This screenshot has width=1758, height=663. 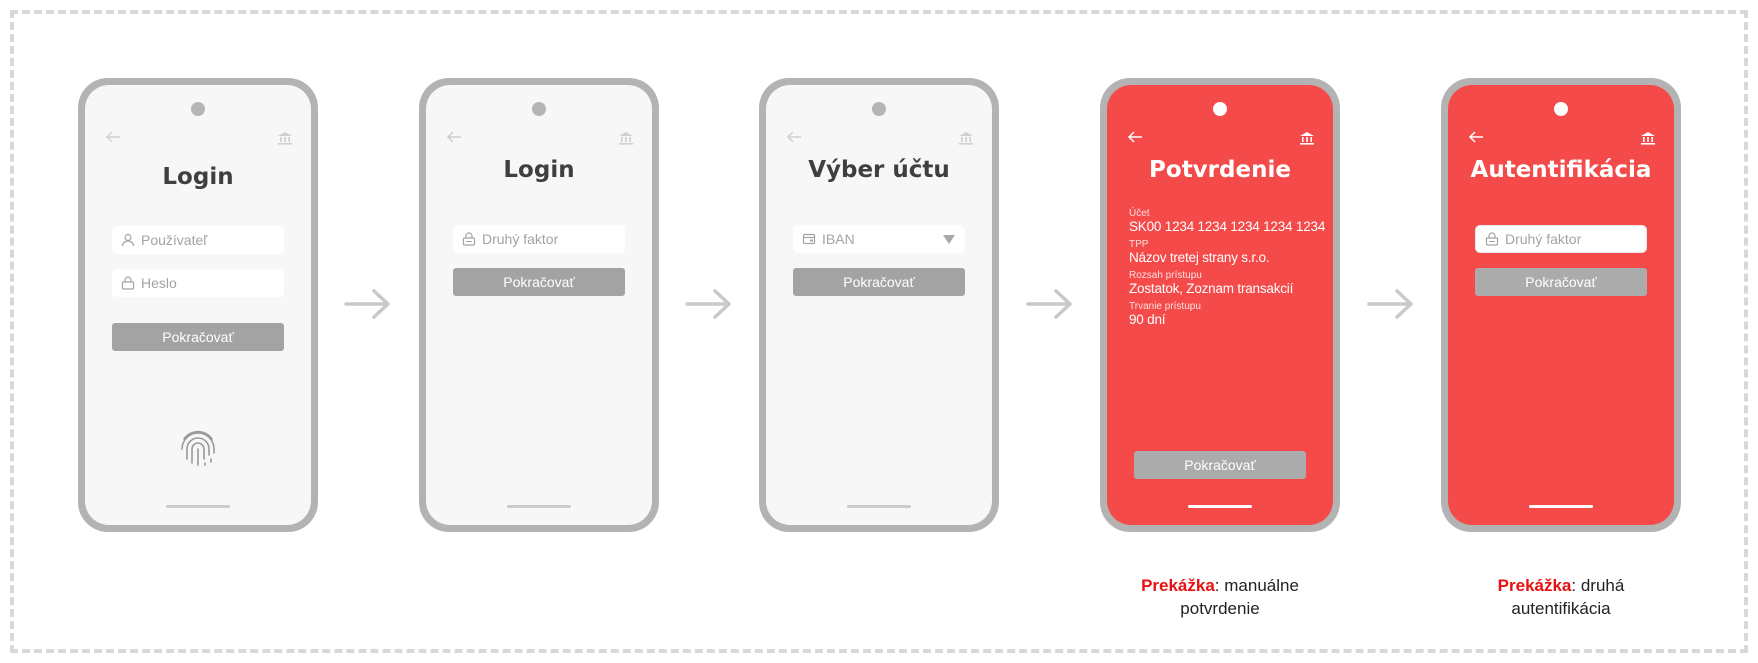 What do you see at coordinates (1165, 275) in the screenshot?
I see `detail-label-access-scope: Rozsah prístupu` at bounding box center [1165, 275].